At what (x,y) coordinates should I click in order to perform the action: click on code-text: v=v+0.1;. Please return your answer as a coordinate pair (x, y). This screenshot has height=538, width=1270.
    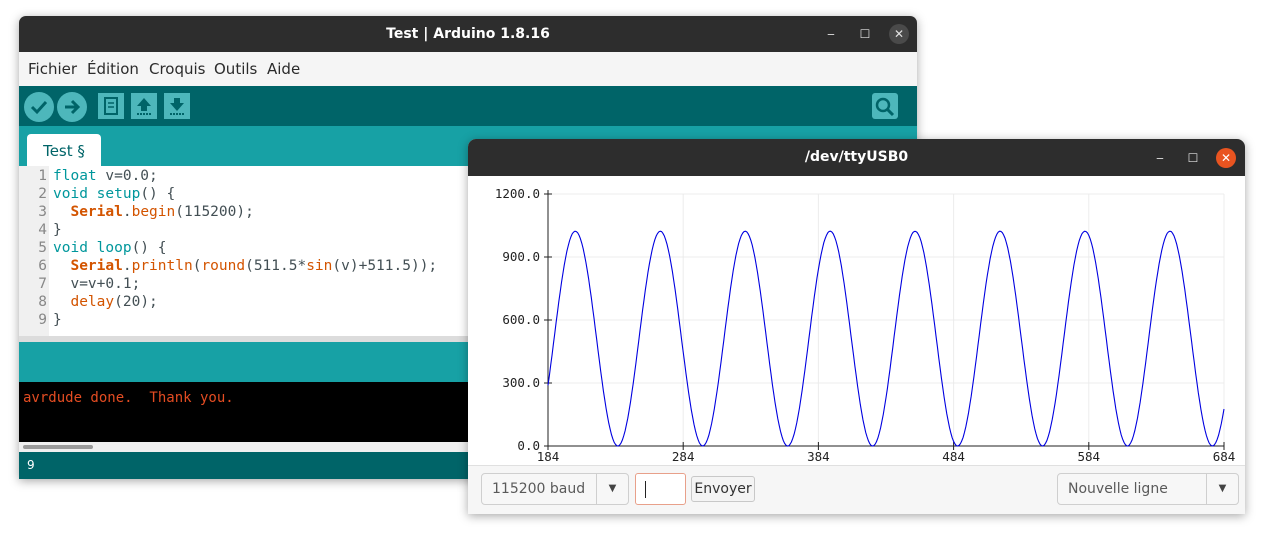
    Looking at the image, I should click on (97, 284).